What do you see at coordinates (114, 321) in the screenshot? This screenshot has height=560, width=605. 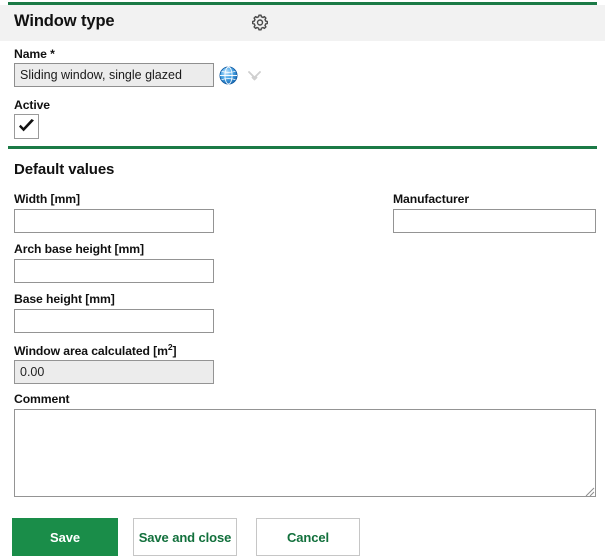 I see `base-height-input` at bounding box center [114, 321].